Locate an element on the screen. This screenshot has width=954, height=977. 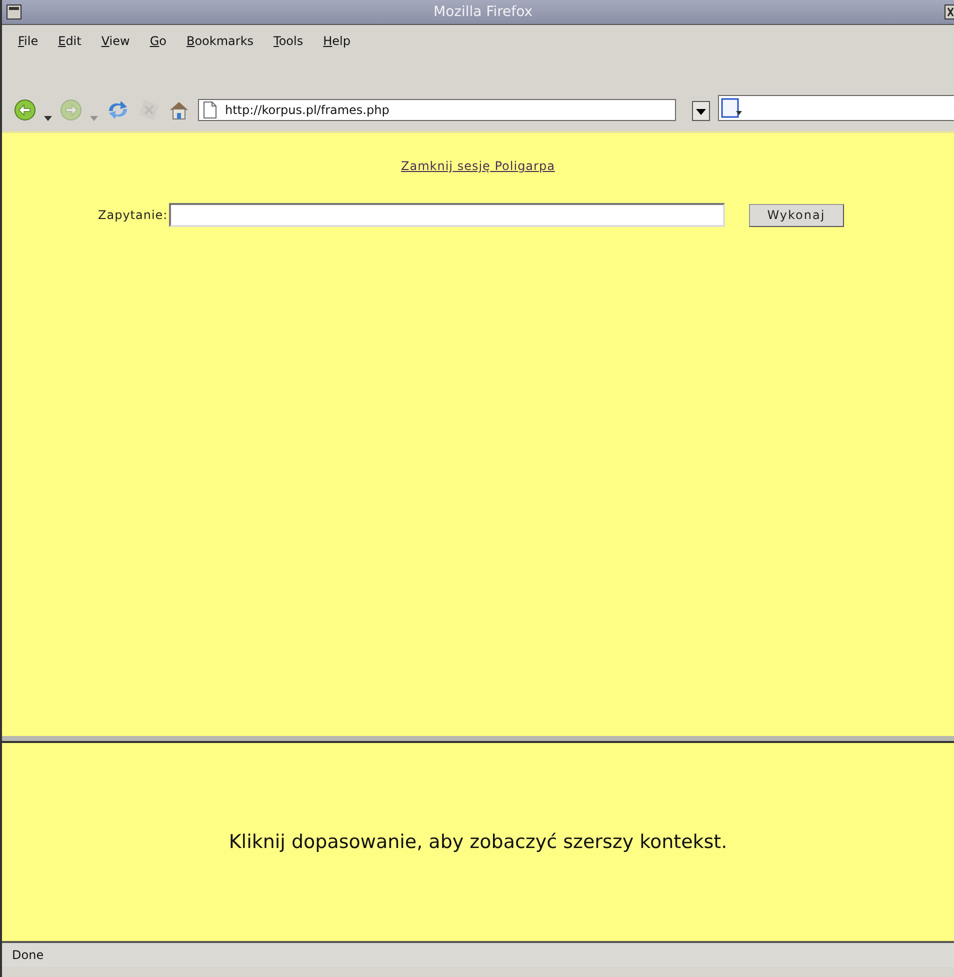
close-session-link: Zamknij sesję Poligarpa is located at coordinates (478, 166).